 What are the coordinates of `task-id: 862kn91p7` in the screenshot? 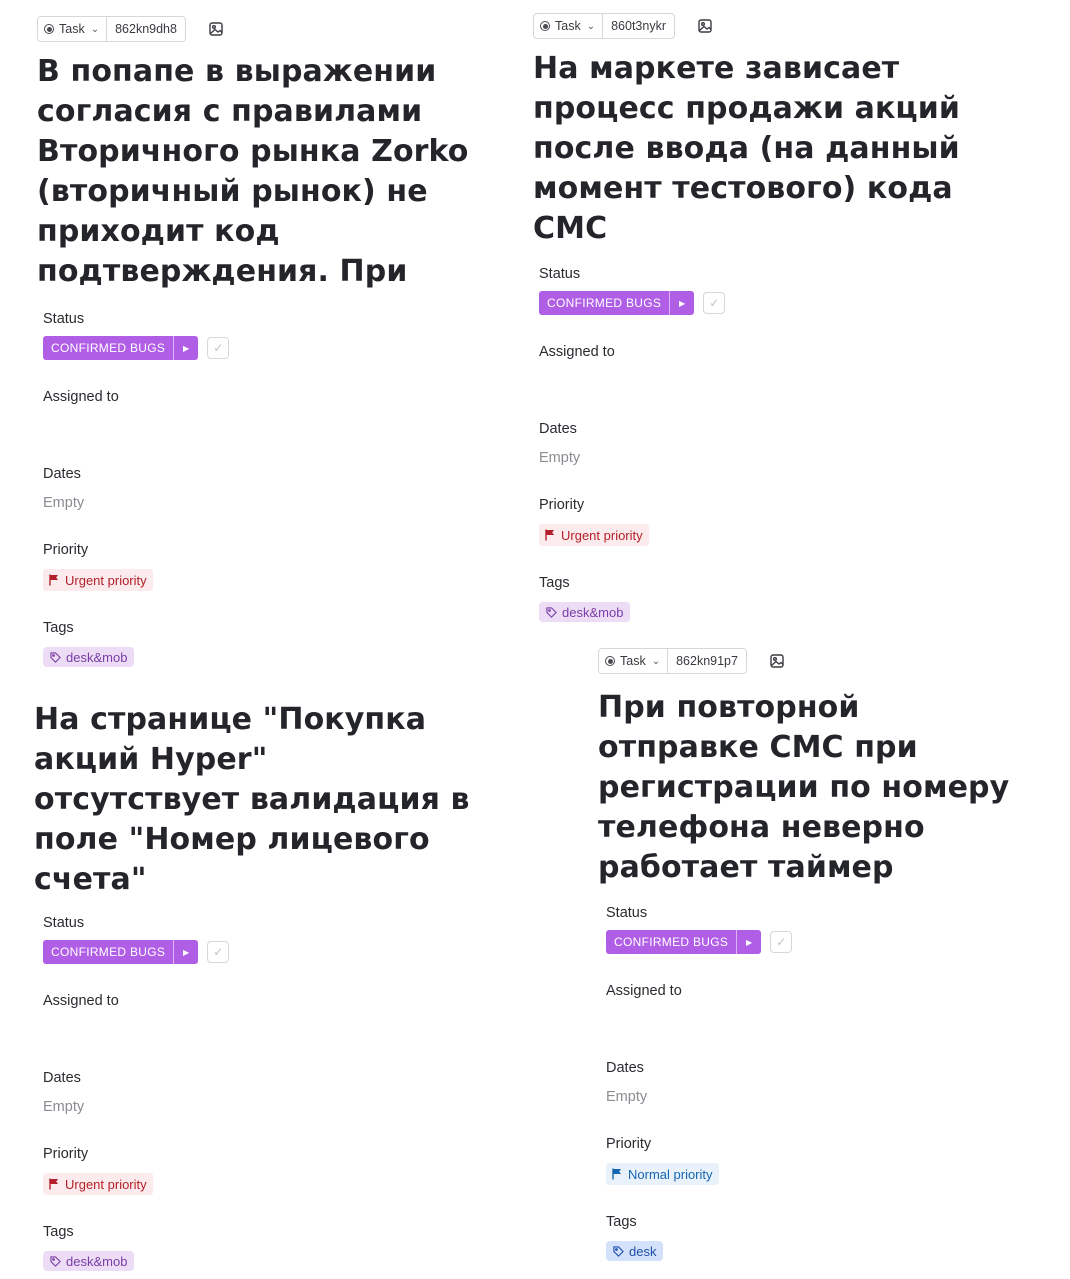 It's located at (706, 661).